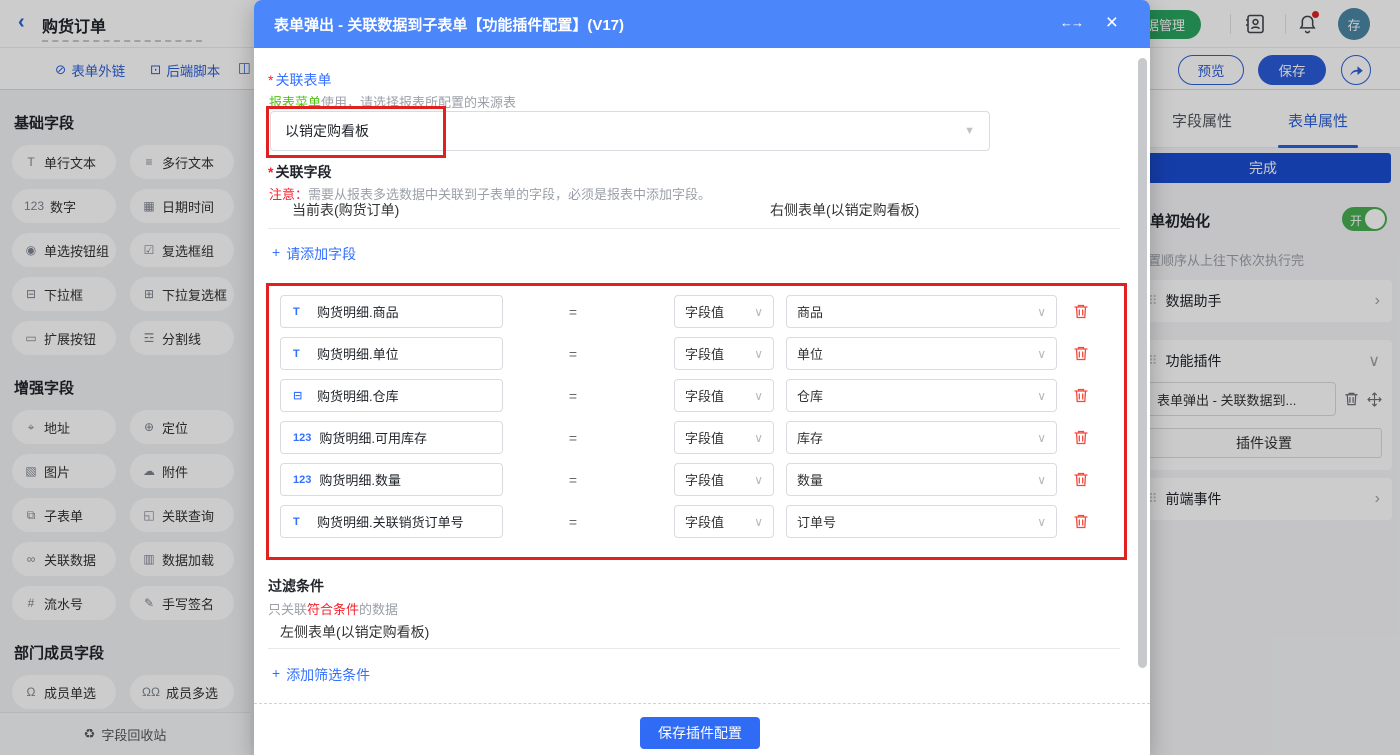 The height and width of the screenshot is (755, 1400). Describe the element at coordinates (296, 586) in the screenshot. I see `filter-title: 过滤条件` at that location.